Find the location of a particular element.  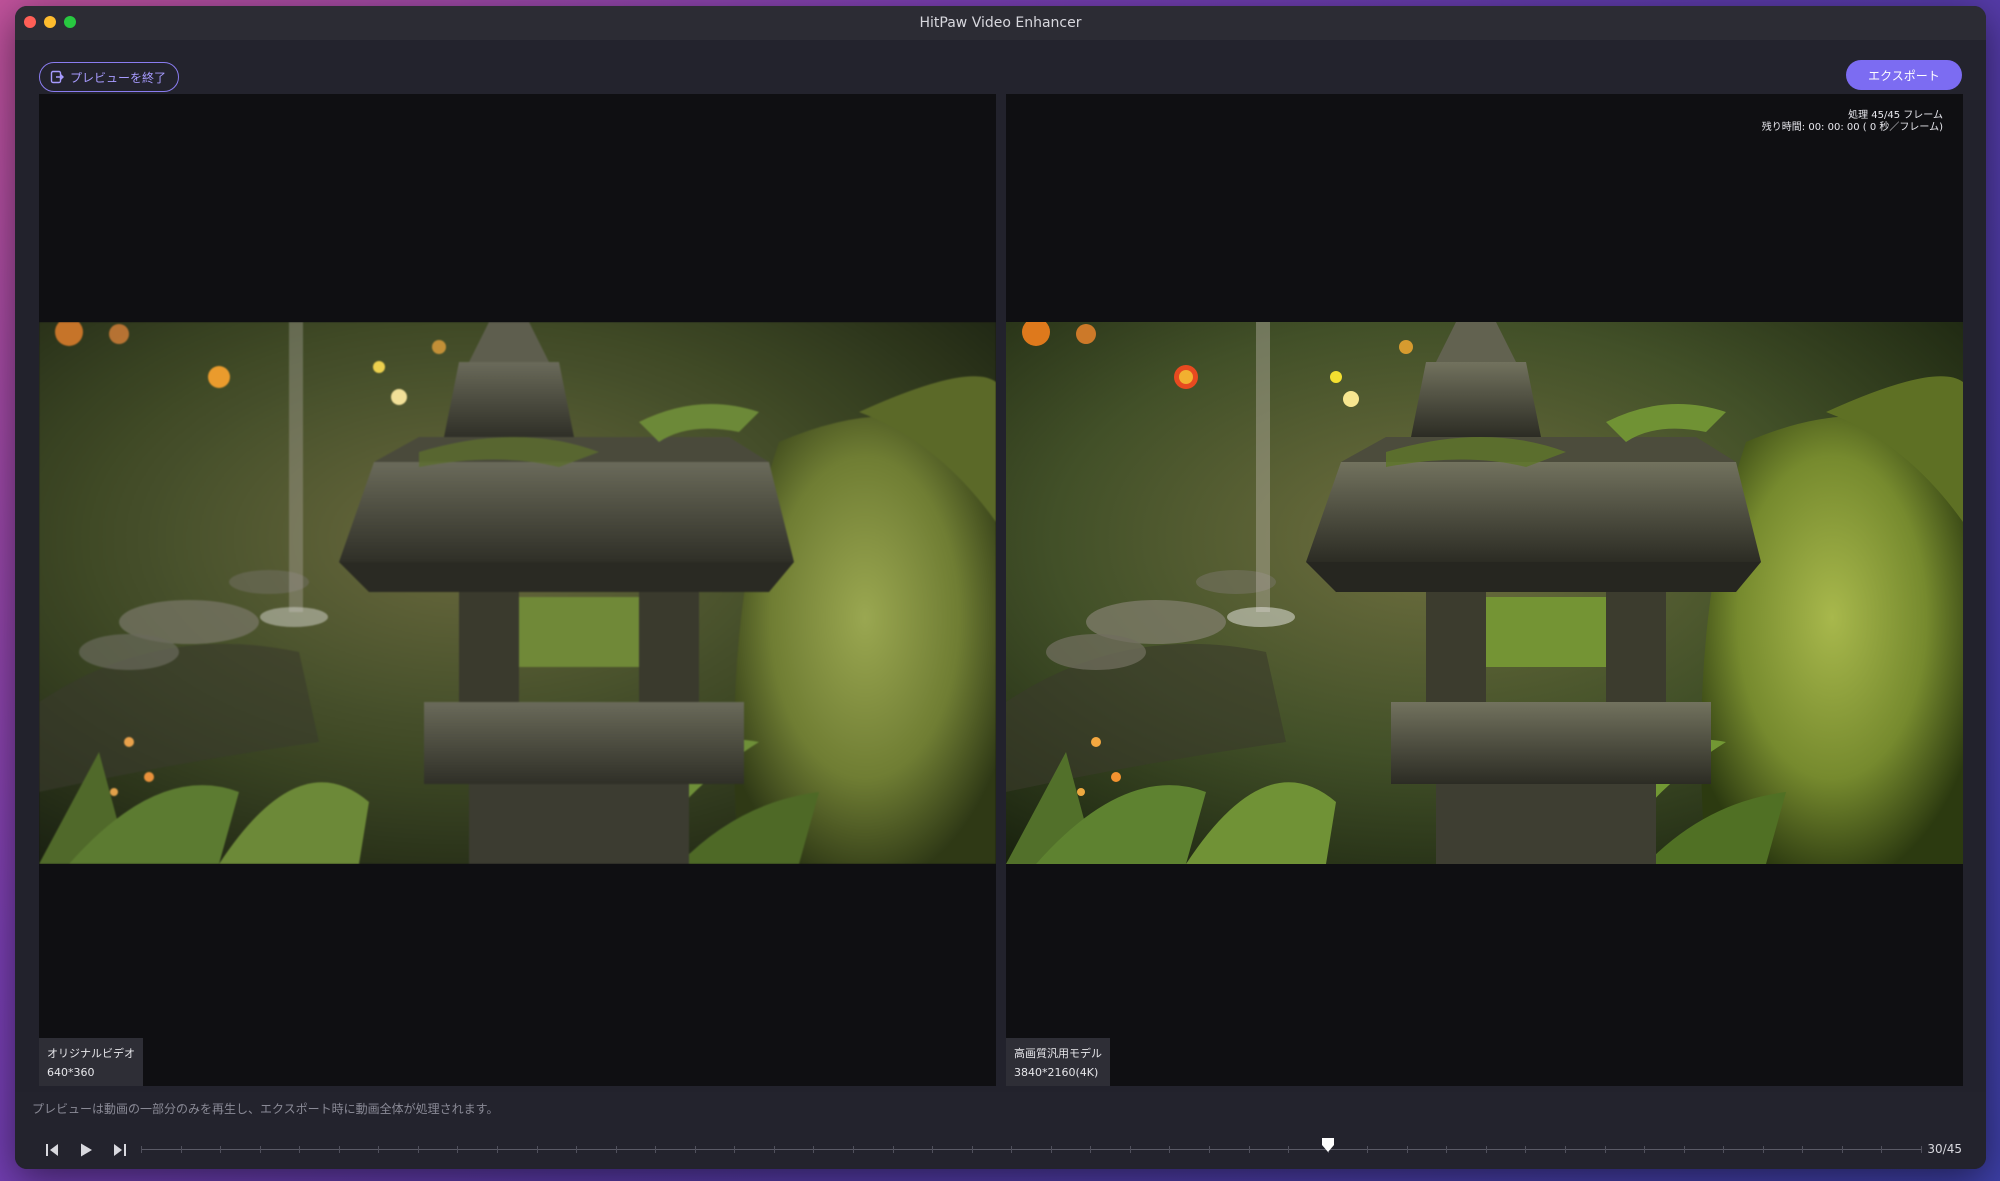

title-bar: HitPaw Video Enhancer is located at coordinates (1000, 23).